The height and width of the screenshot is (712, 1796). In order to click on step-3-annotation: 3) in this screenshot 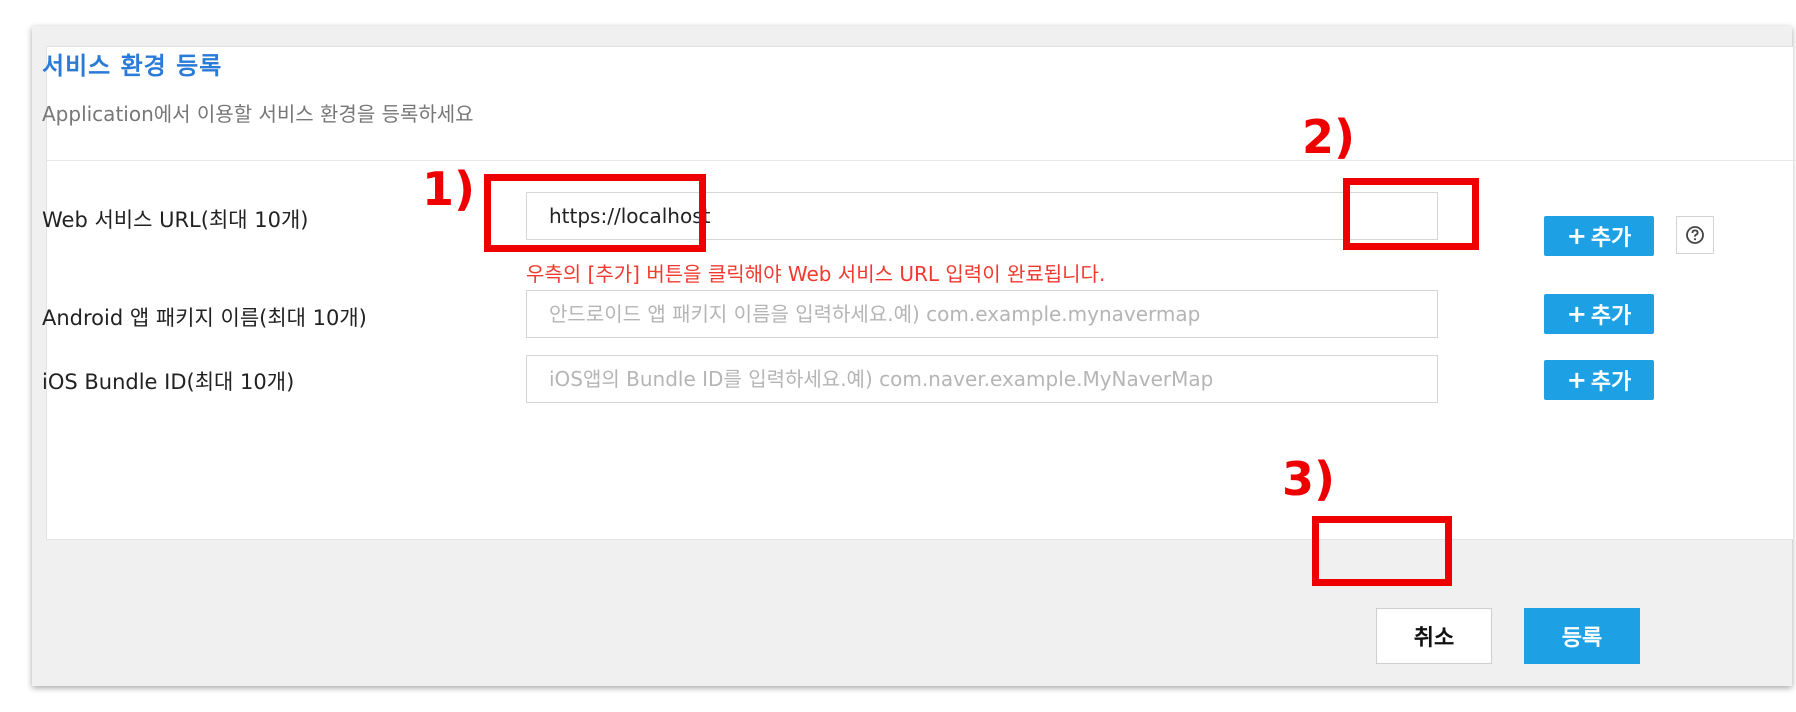, I will do `click(1309, 479)`.